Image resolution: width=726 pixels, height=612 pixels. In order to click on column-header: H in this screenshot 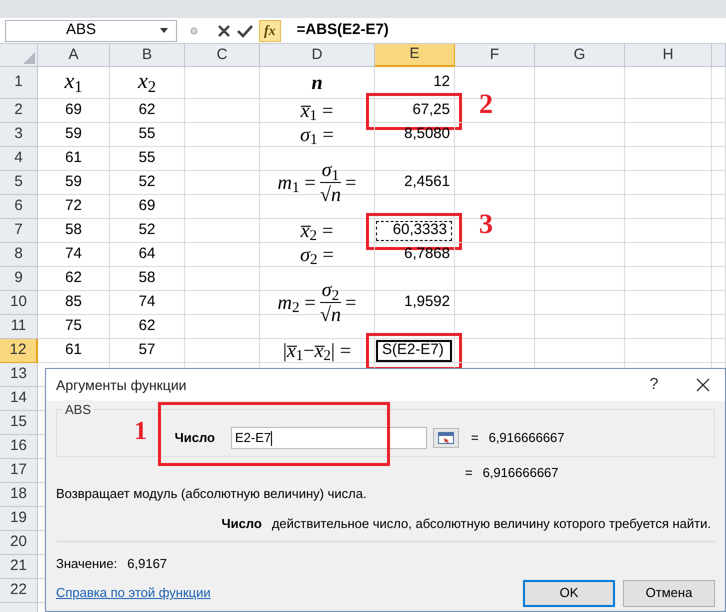, I will do `click(668, 55)`.